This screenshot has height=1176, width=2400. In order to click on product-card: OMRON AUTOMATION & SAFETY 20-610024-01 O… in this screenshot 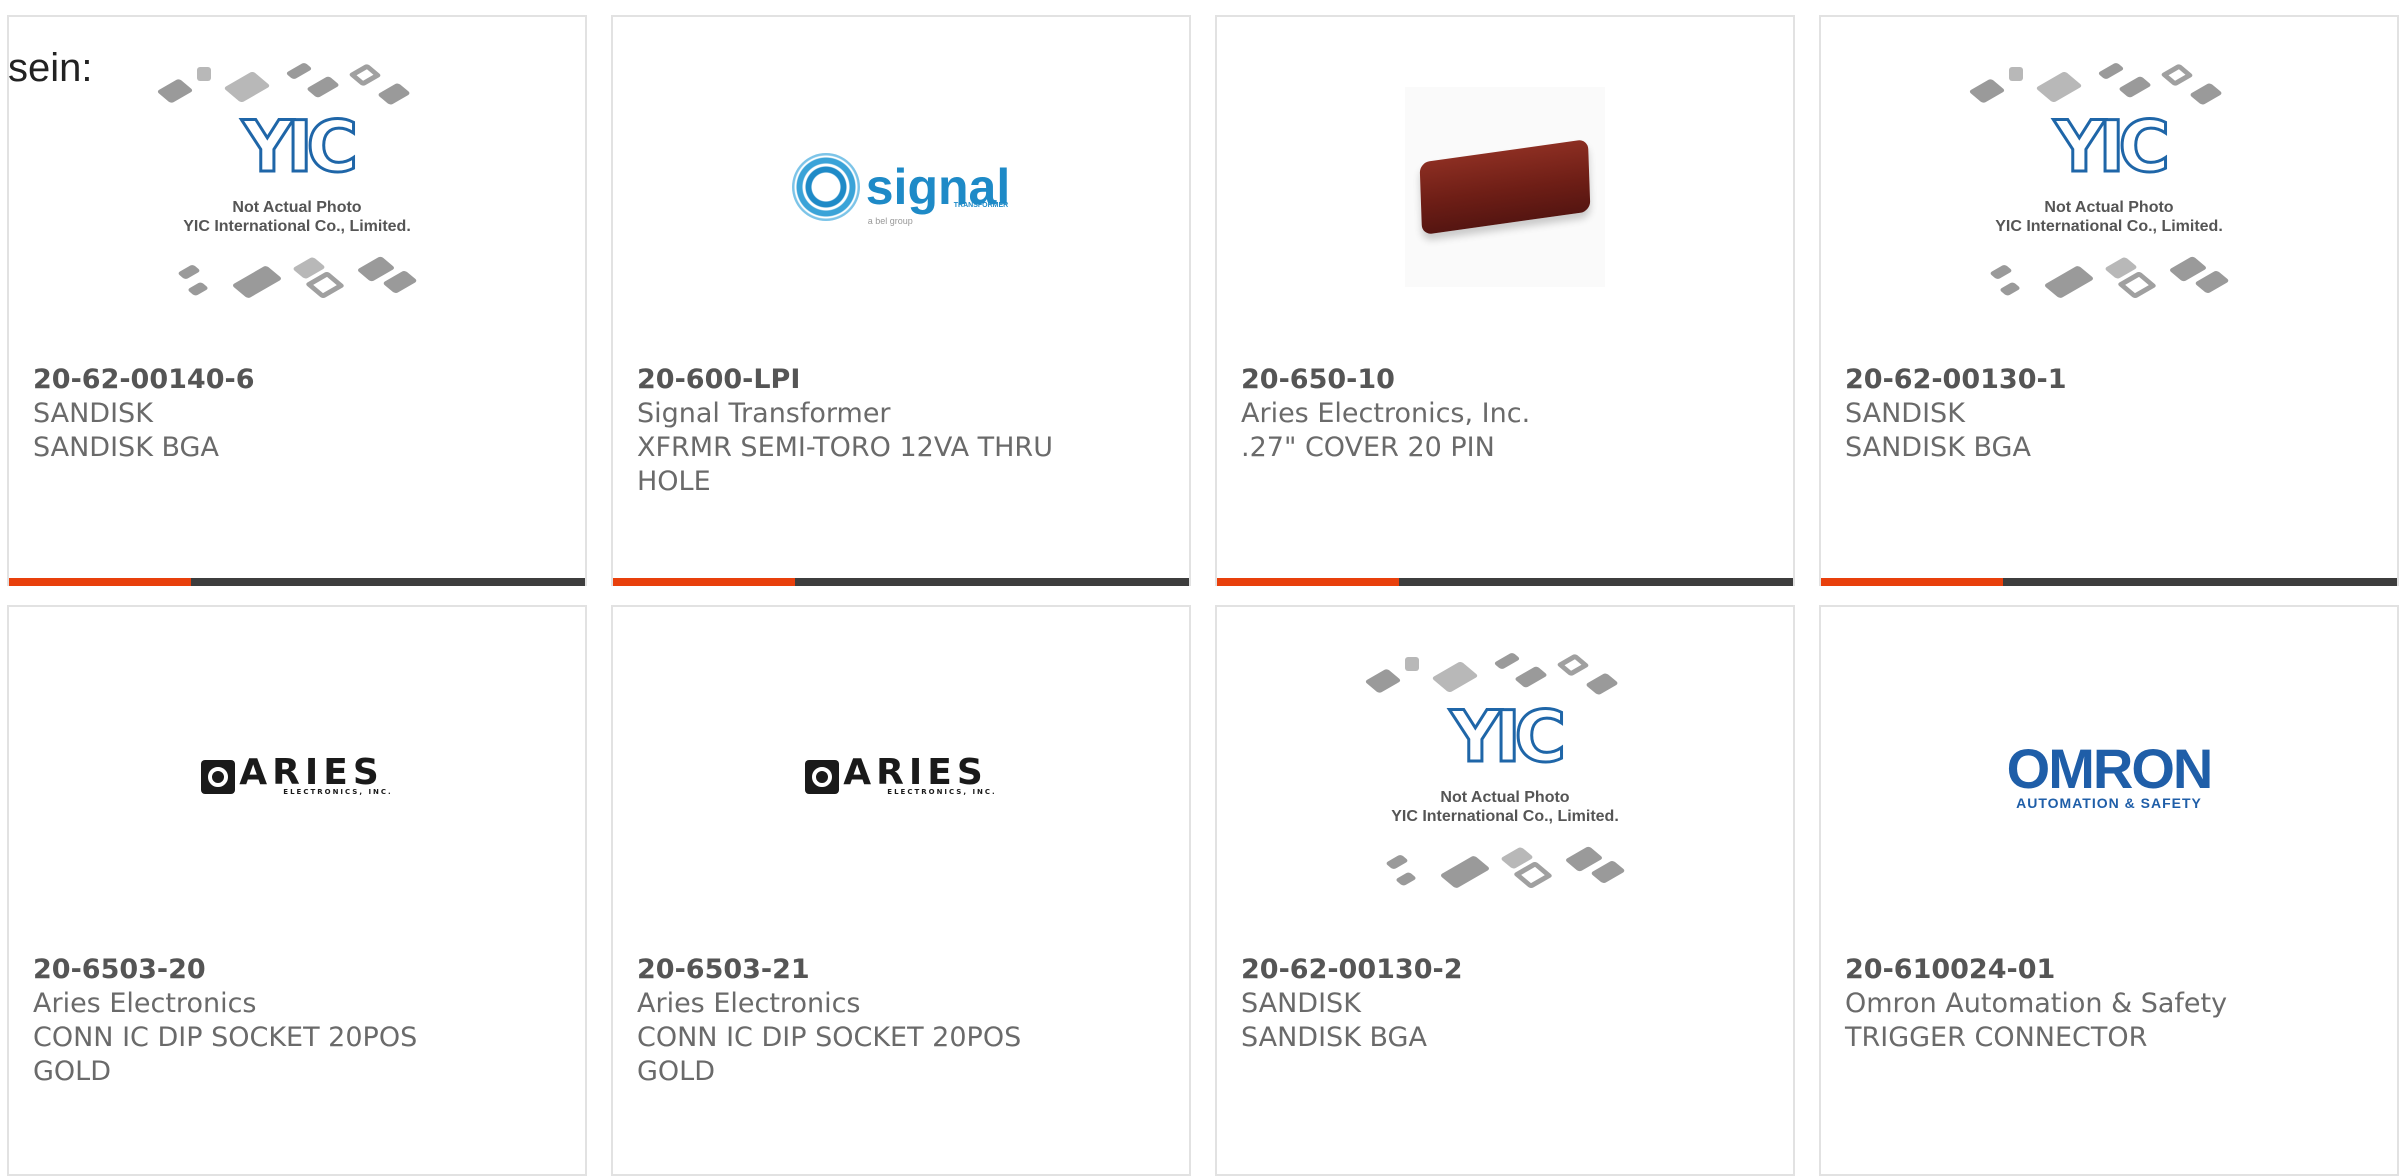, I will do `click(2109, 890)`.